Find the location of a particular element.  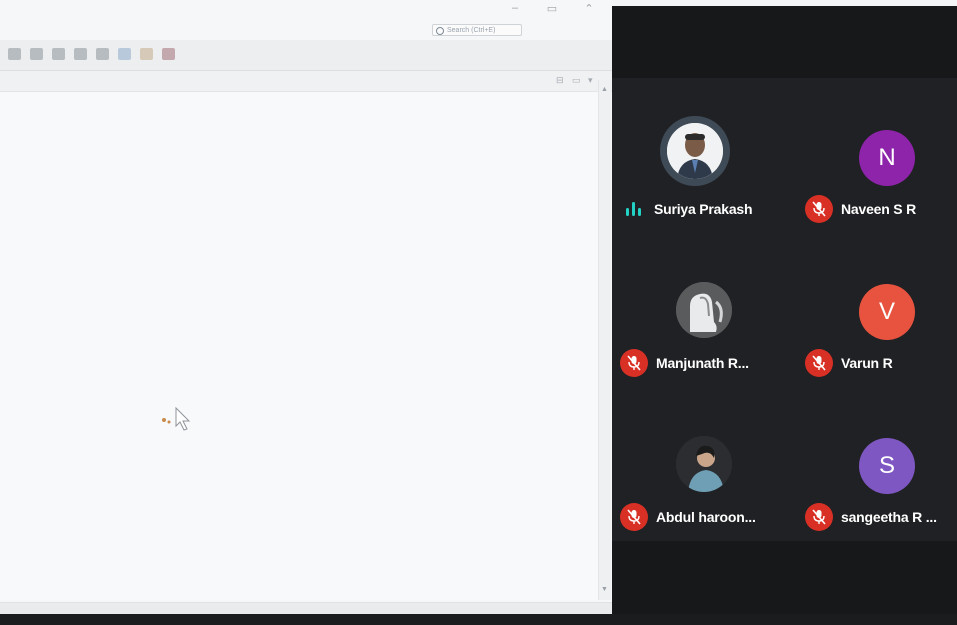

toolbar-tool-2-icon is located at coordinates (36, 54).